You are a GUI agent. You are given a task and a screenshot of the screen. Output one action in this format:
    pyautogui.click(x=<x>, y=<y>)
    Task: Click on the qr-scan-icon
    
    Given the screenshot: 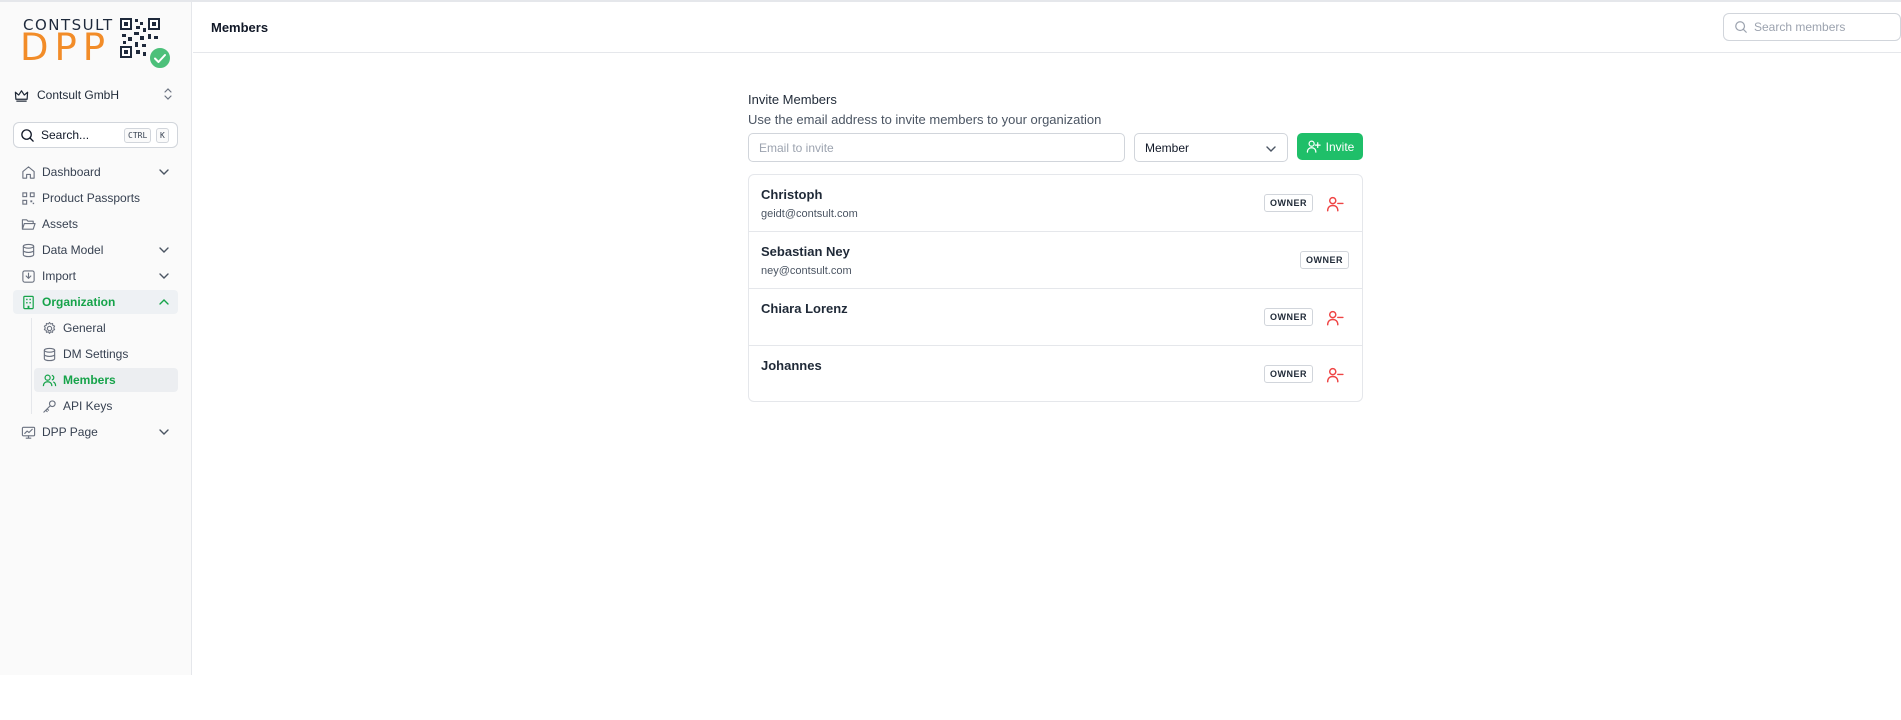 What is the action you would take?
    pyautogui.click(x=28, y=198)
    